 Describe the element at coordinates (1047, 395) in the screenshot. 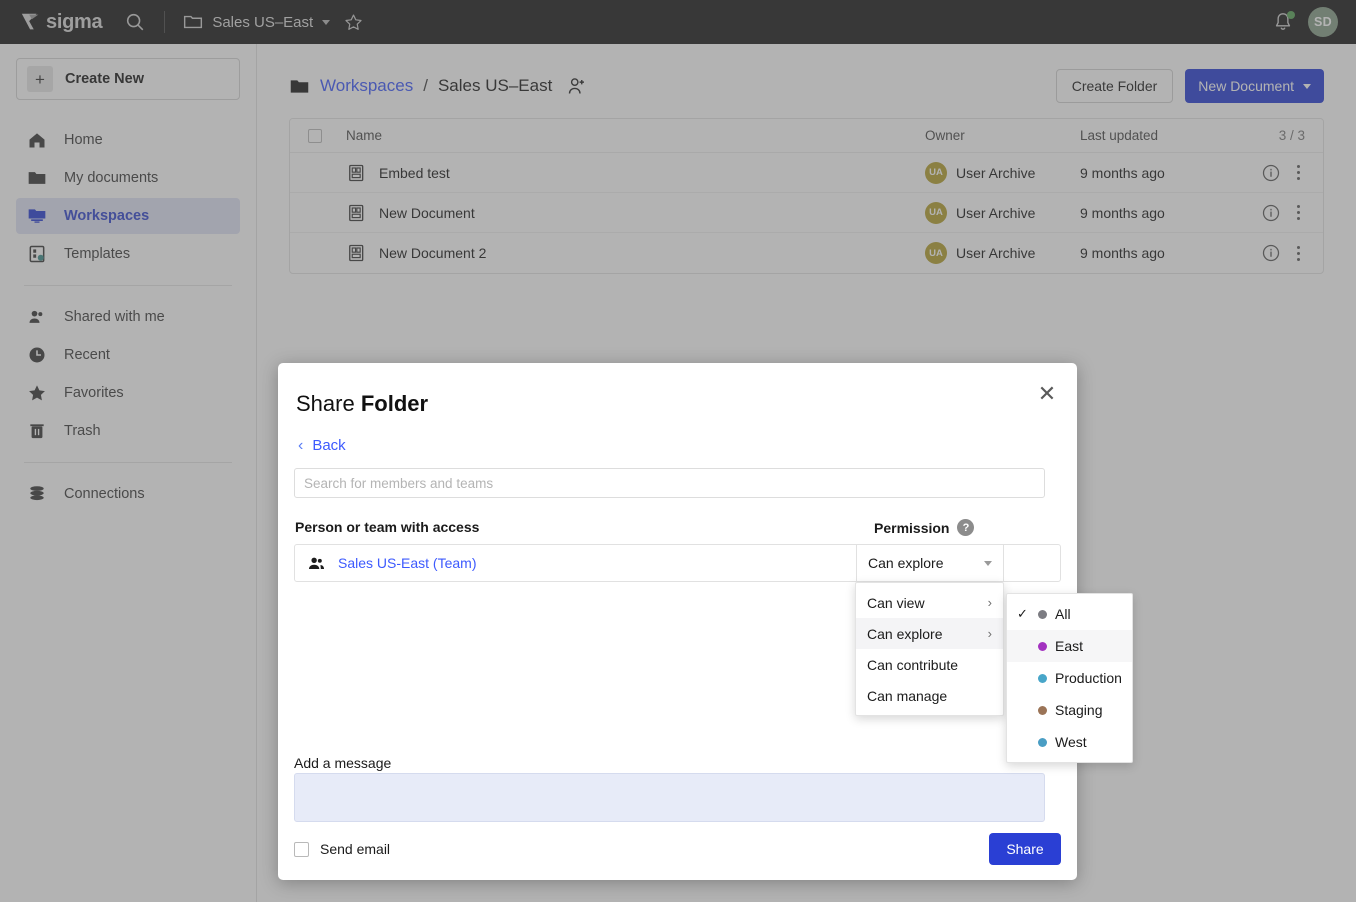

I see `close-icon: ✕` at that location.